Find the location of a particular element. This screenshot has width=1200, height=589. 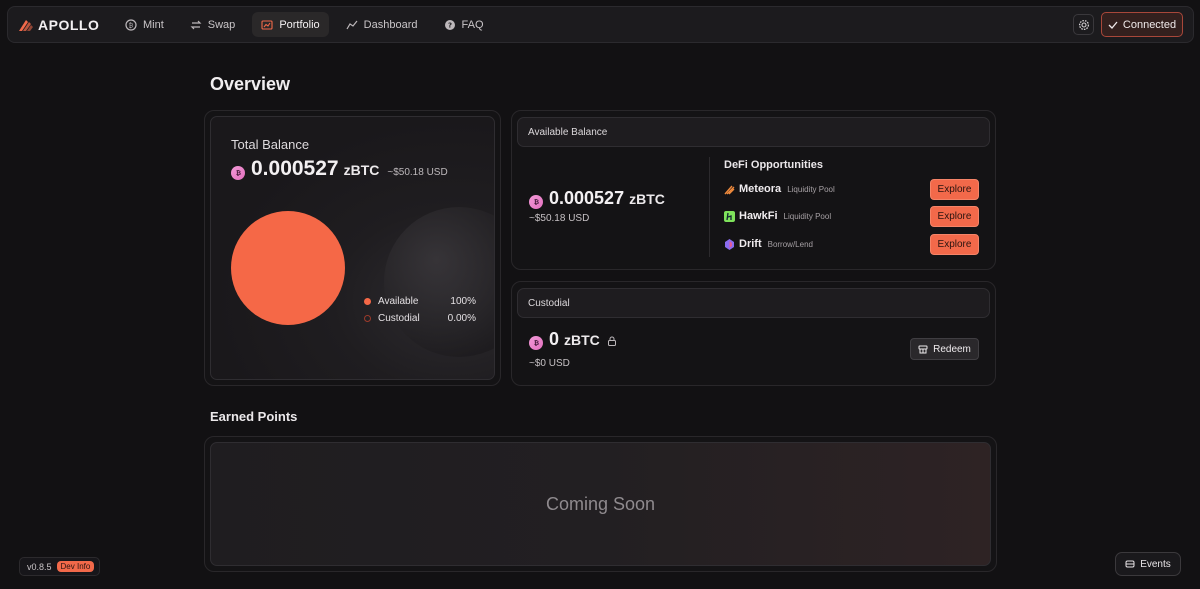

version-number: v0.8.5 is located at coordinates (39, 566).